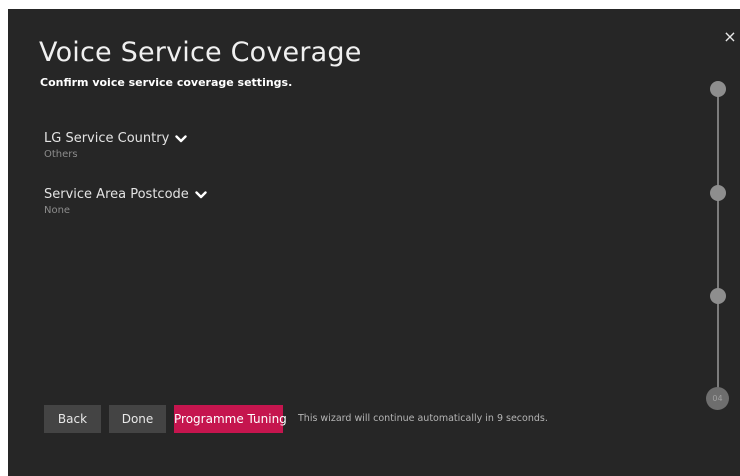  I want to click on setting-label-row: LG Service Country, so click(115, 138).